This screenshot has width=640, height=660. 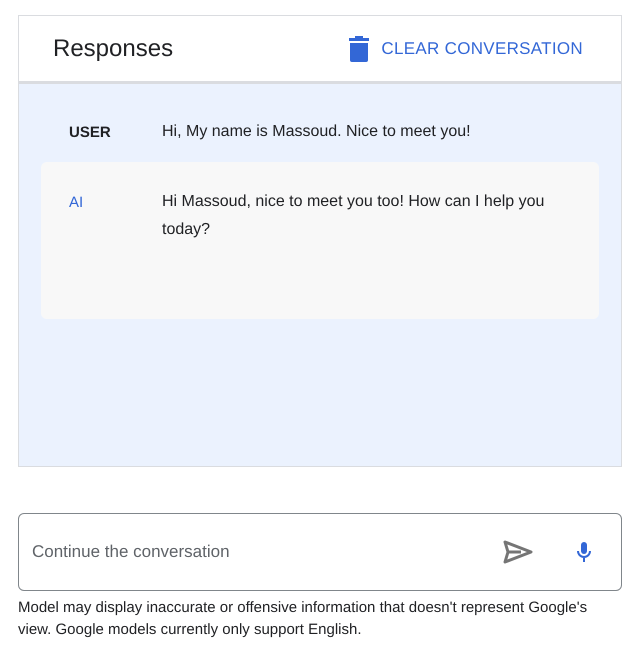 What do you see at coordinates (90, 133) in the screenshot?
I see `speaker-label: USER` at bounding box center [90, 133].